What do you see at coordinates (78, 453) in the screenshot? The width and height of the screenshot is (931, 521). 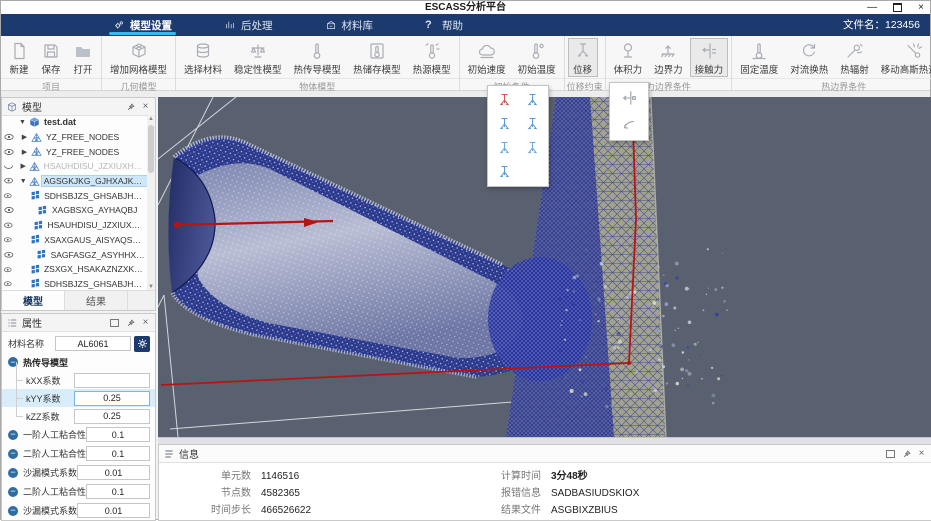 I see `property-row-6: − 二阶人工粘合性 0.1` at bounding box center [78, 453].